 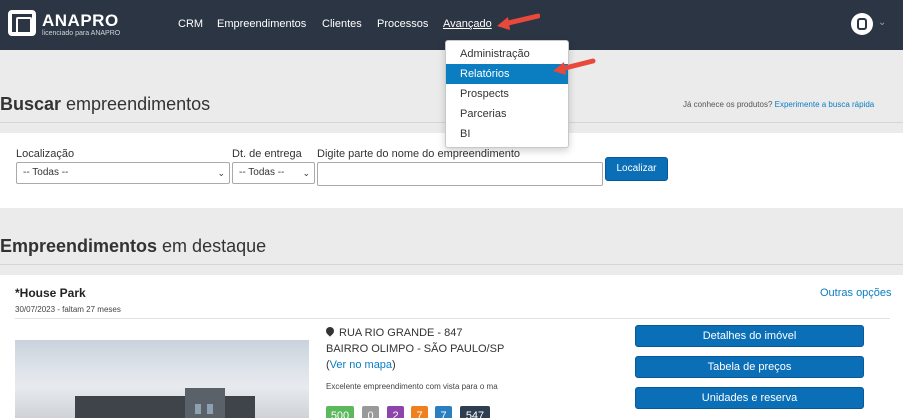 What do you see at coordinates (636, 169) in the screenshot?
I see `localizar-button: Localizar` at bounding box center [636, 169].